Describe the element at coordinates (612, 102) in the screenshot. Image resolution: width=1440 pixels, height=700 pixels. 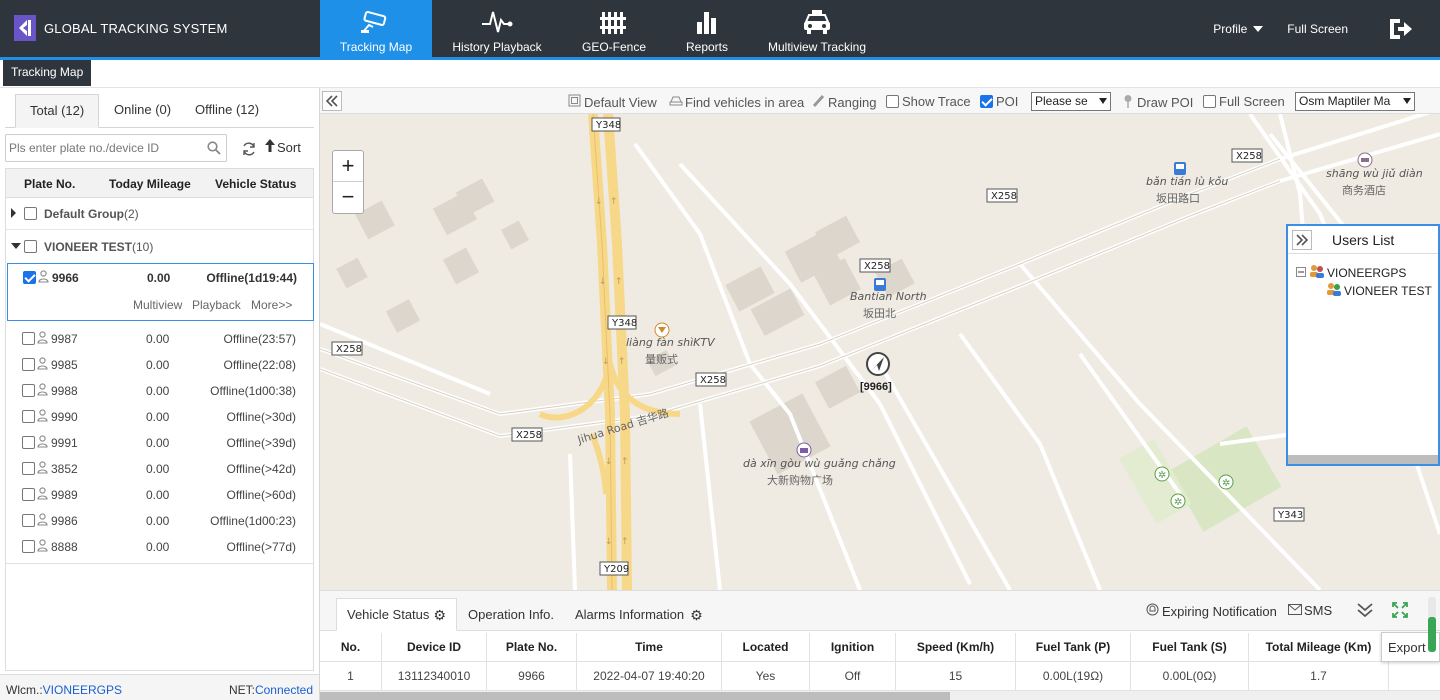
I see `default-view-button: Default View` at that location.